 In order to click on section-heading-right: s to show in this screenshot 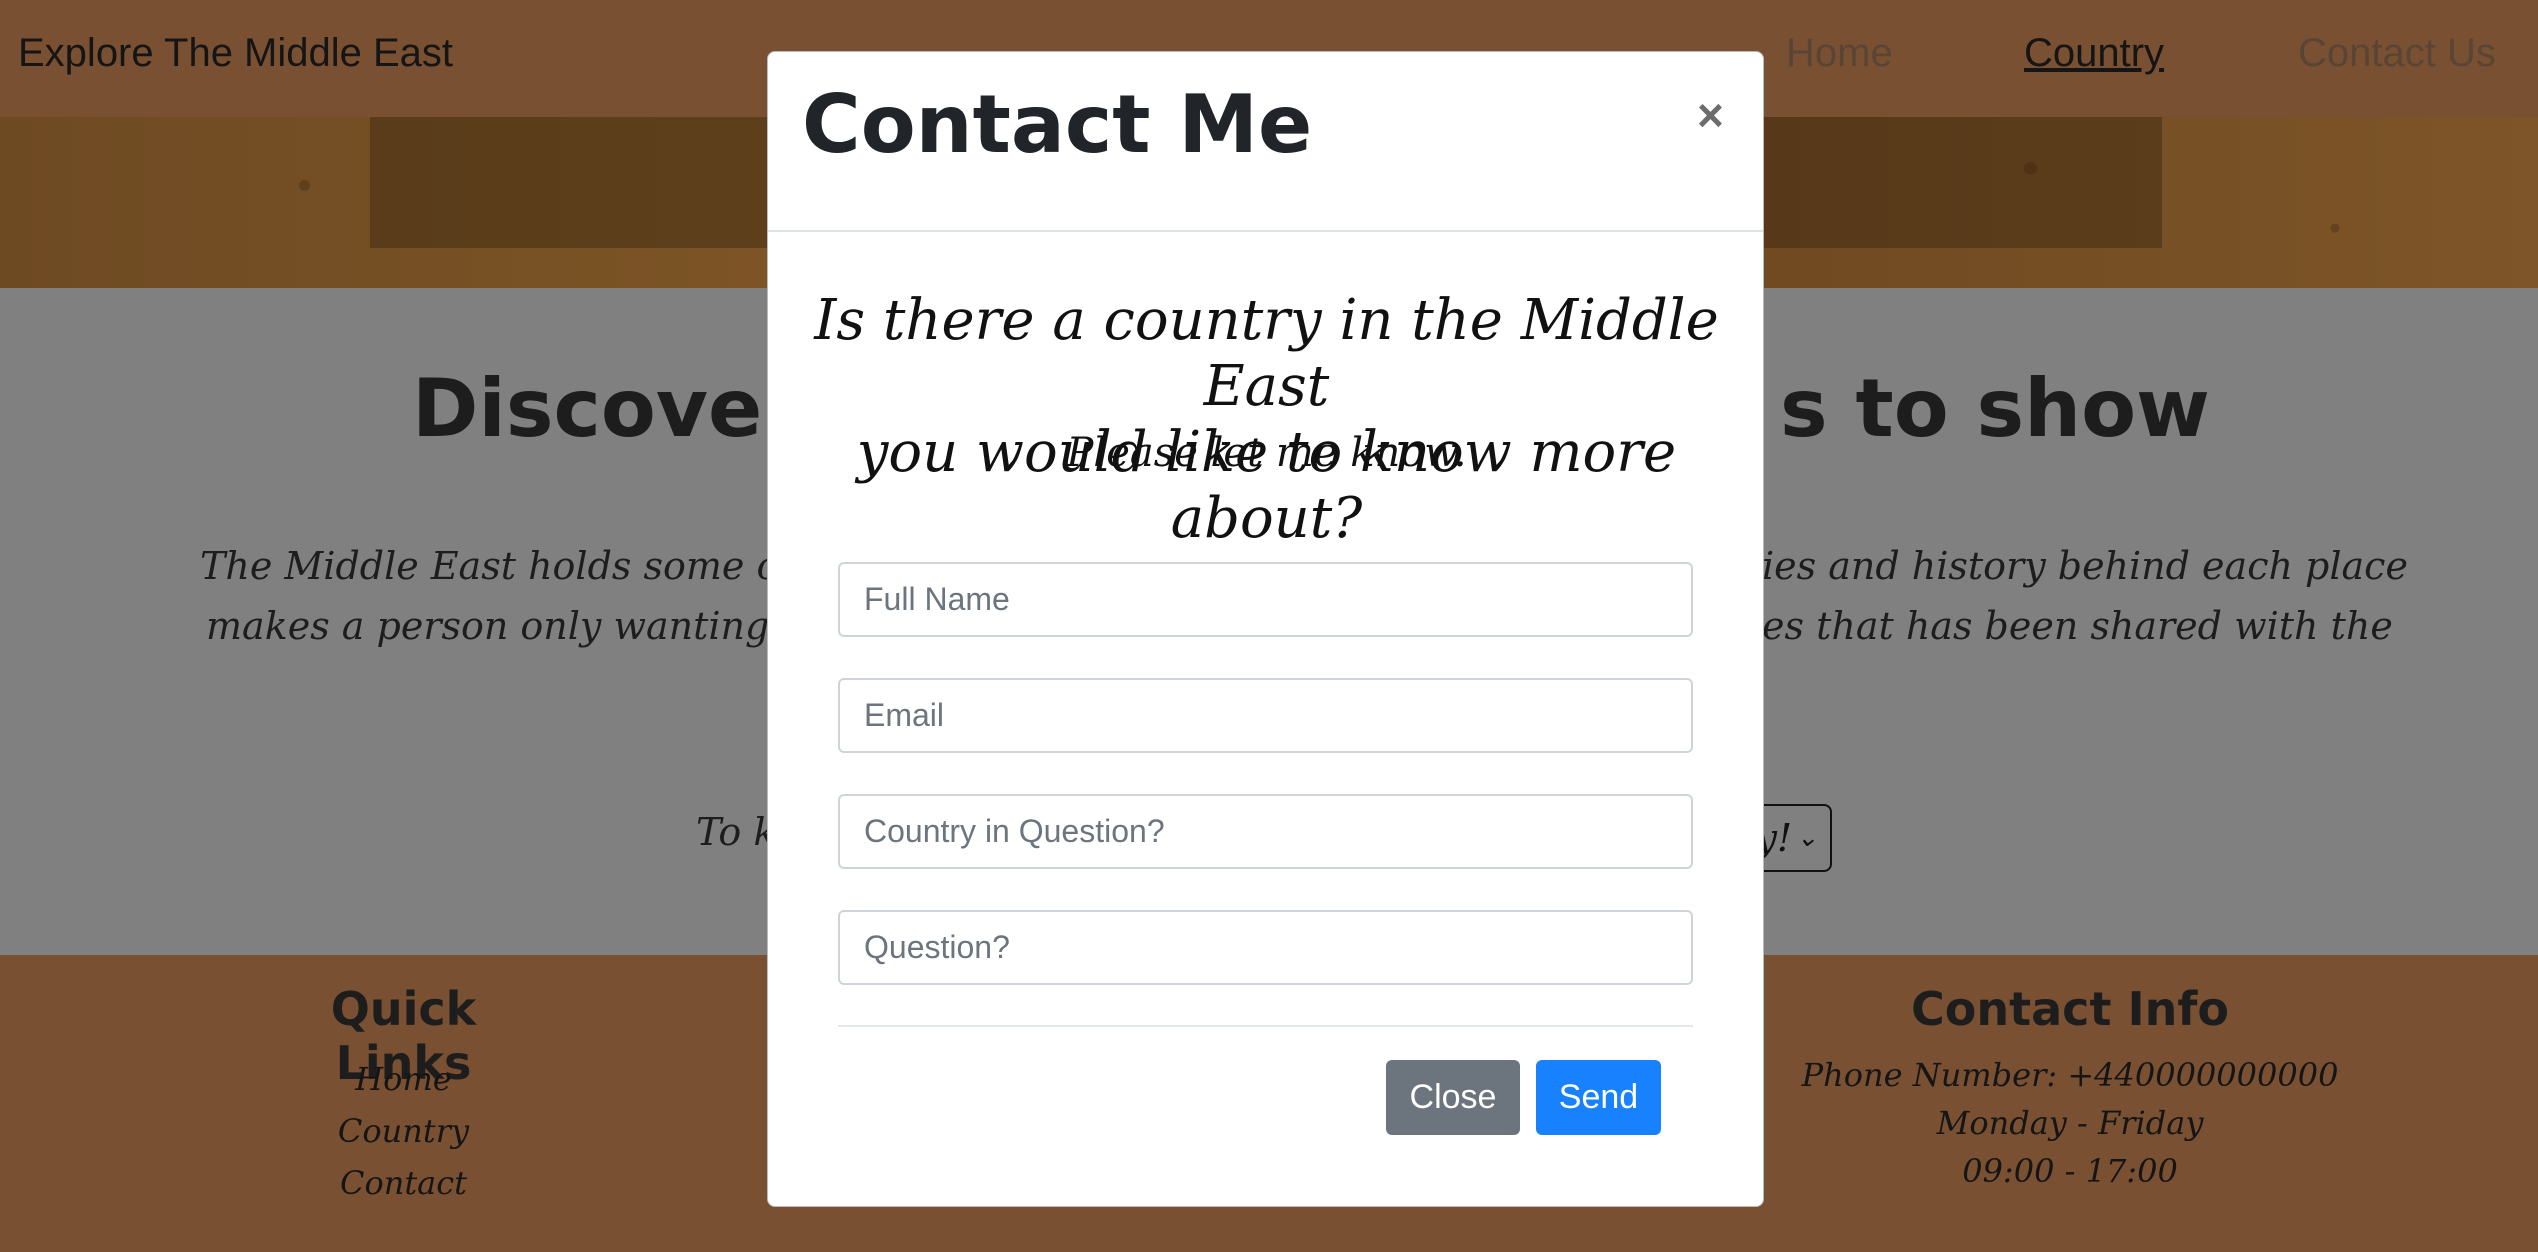, I will do `click(1995, 408)`.